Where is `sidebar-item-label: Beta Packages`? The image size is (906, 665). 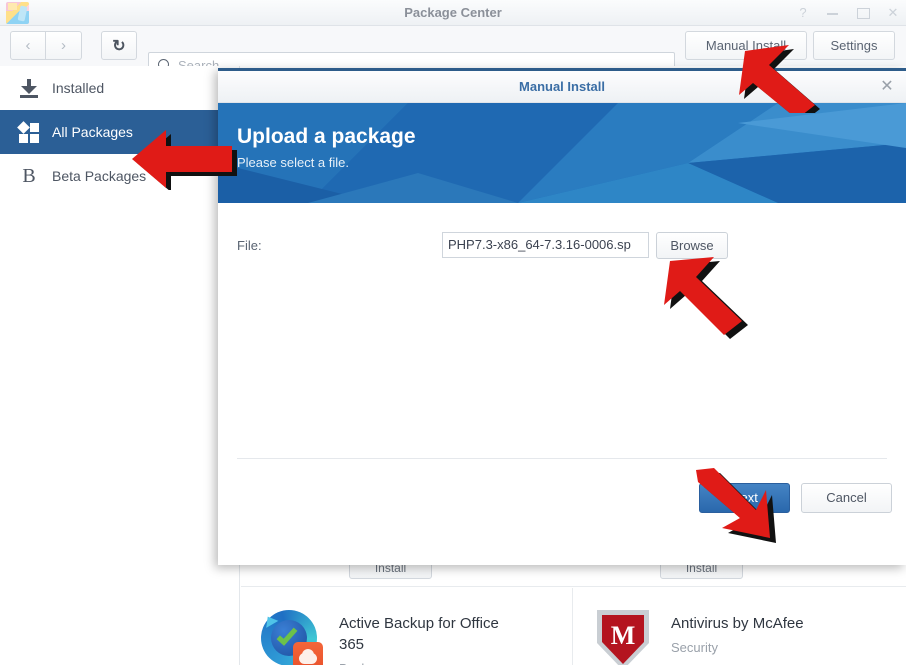 sidebar-item-label: Beta Packages is located at coordinates (99, 176).